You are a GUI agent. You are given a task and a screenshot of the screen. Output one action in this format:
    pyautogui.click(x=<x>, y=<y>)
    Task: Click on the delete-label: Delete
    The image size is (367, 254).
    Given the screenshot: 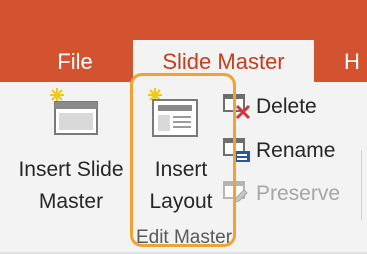 What is the action you would take?
    pyautogui.click(x=286, y=106)
    